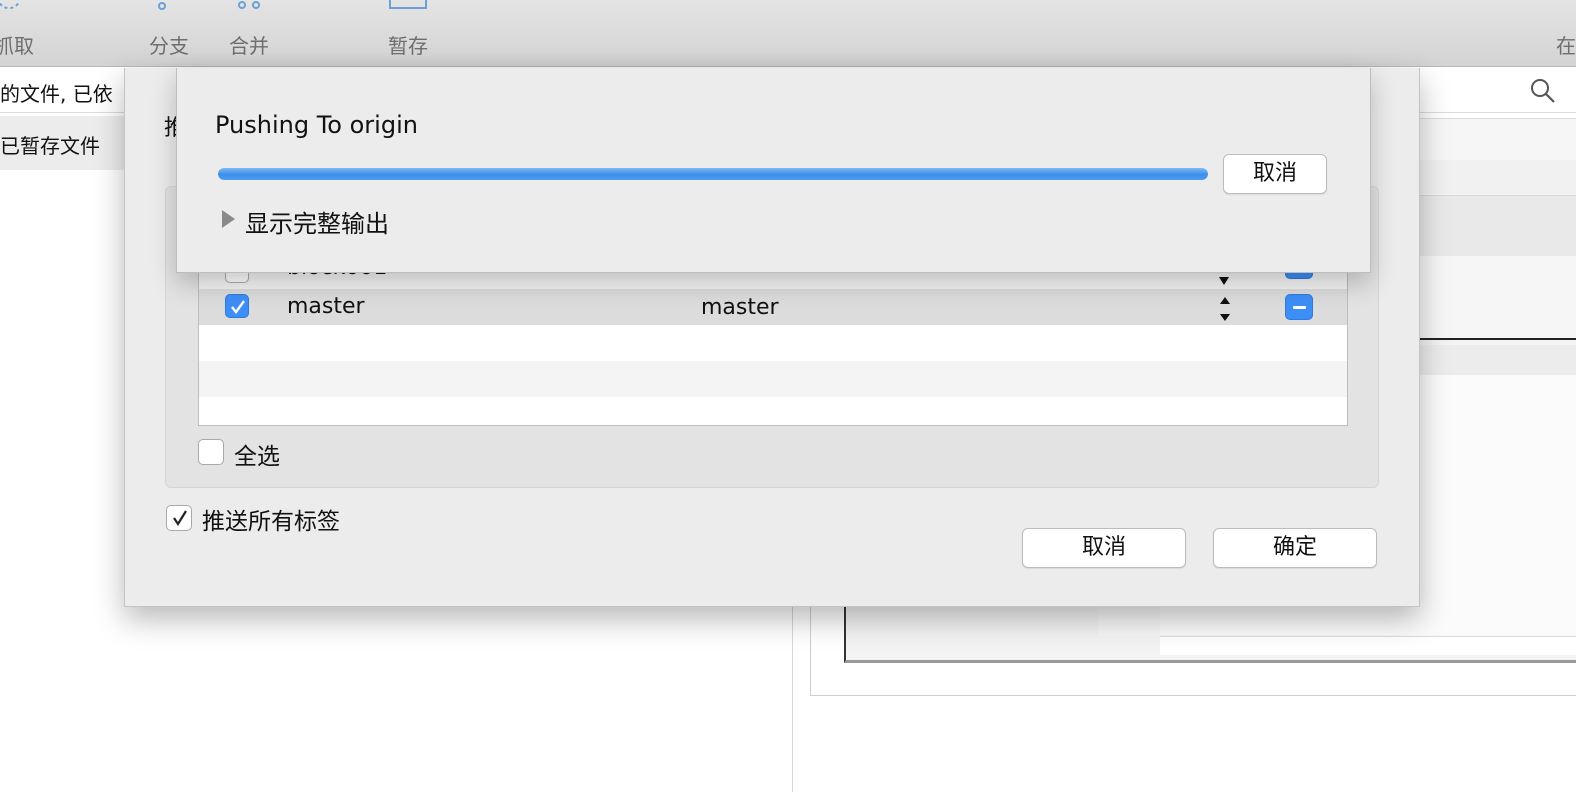  I want to click on toolbar-fetch-button: 抓取, so click(20, 33).